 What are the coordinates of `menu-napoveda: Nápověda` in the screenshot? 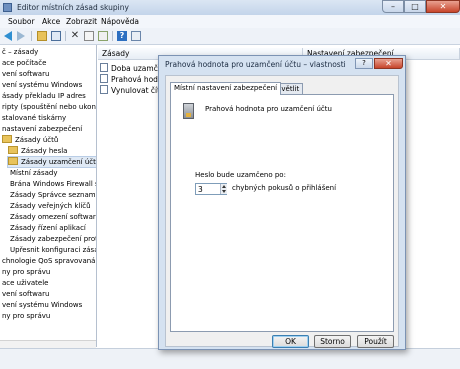 It's located at (120, 21).